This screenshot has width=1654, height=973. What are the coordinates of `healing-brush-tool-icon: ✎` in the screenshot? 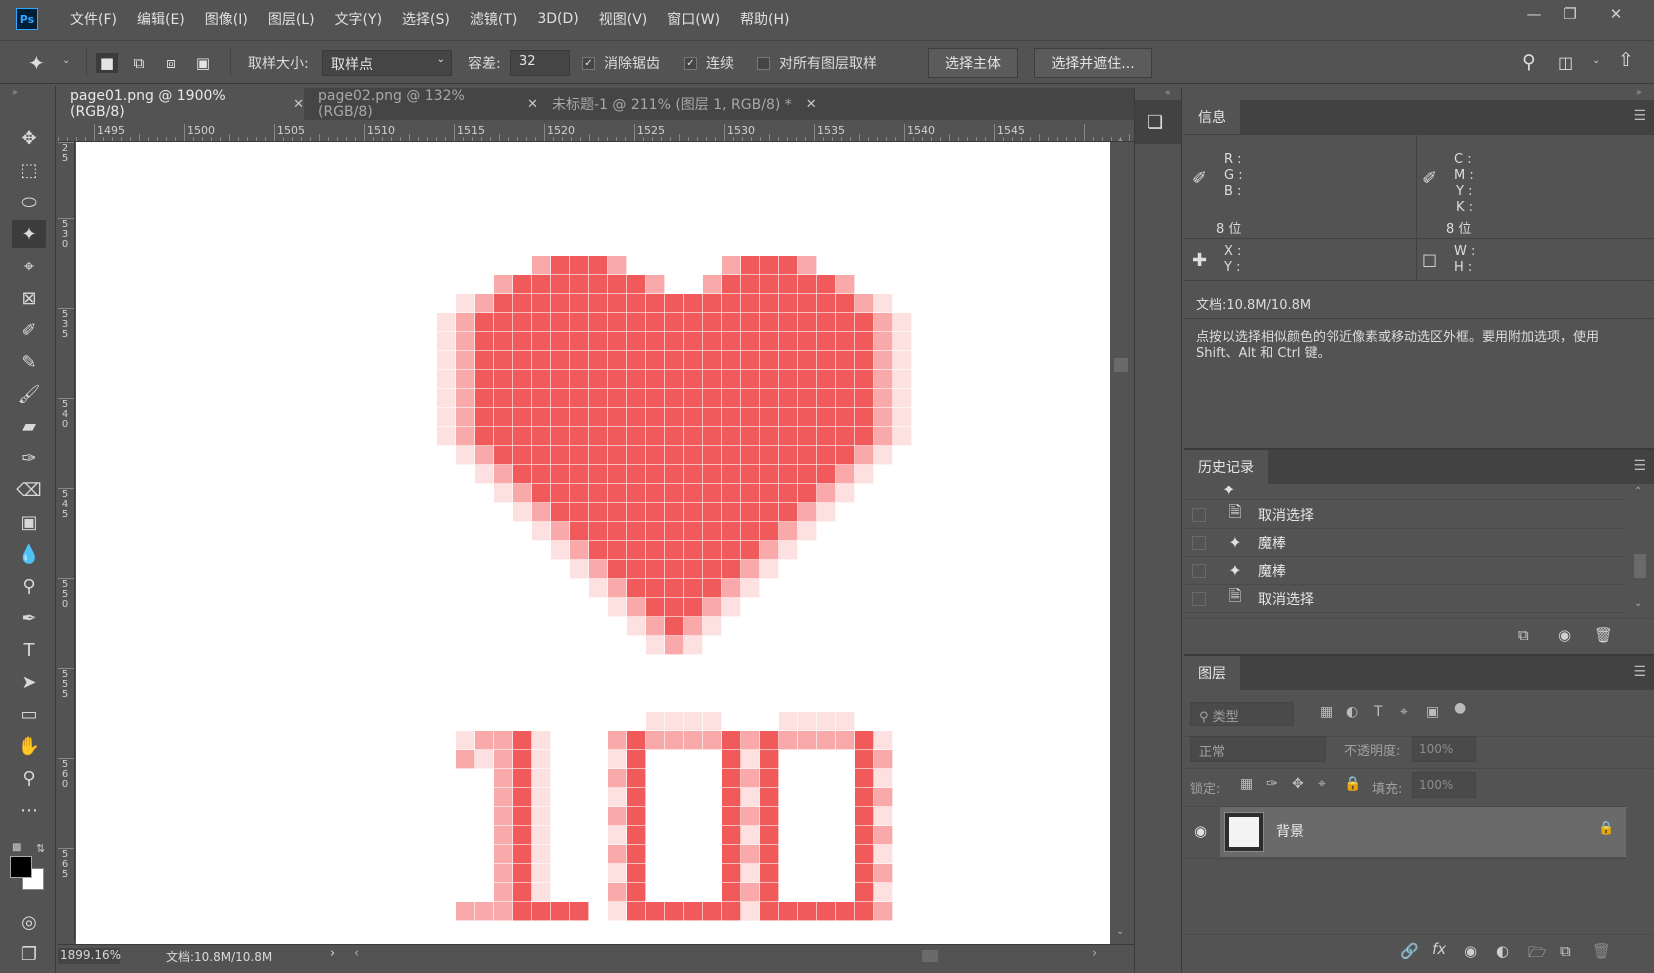 It's located at (29, 362).